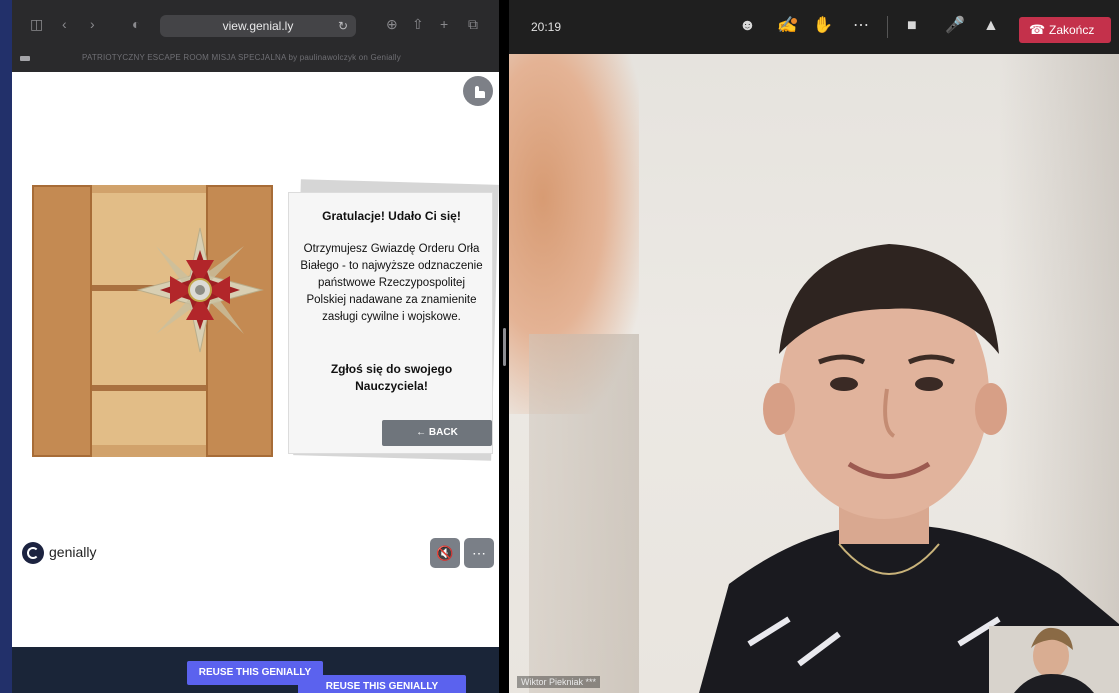  I want to click on wardrobe-shelf, so click(149, 388).